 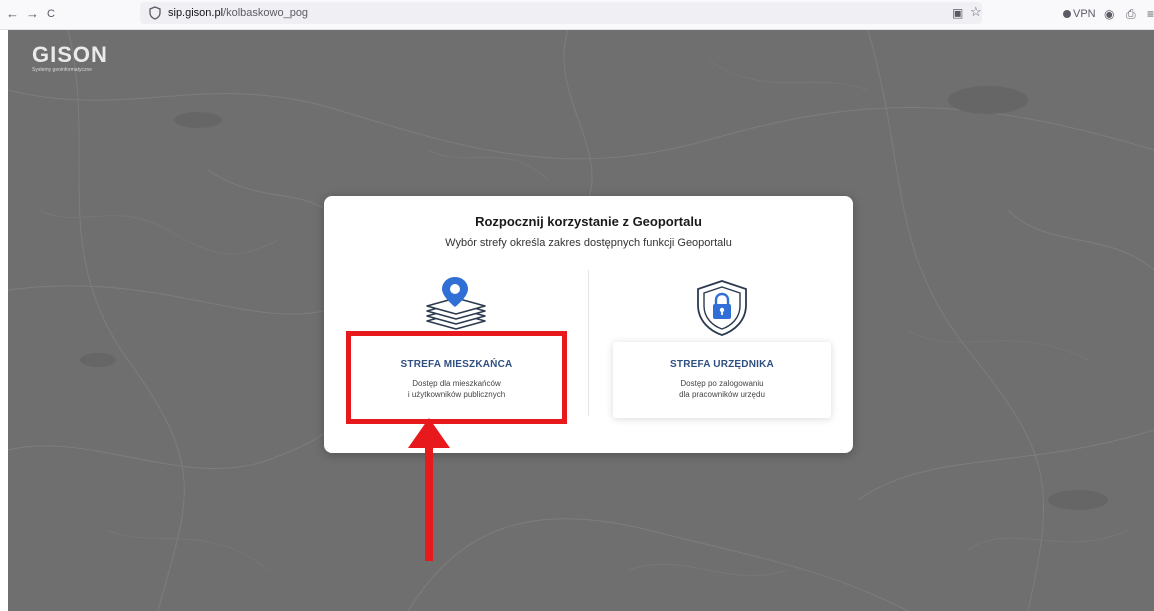 I want to click on dialog-title: Rozpocznij korzystanie z Geoportalu, so click(x=588, y=221).